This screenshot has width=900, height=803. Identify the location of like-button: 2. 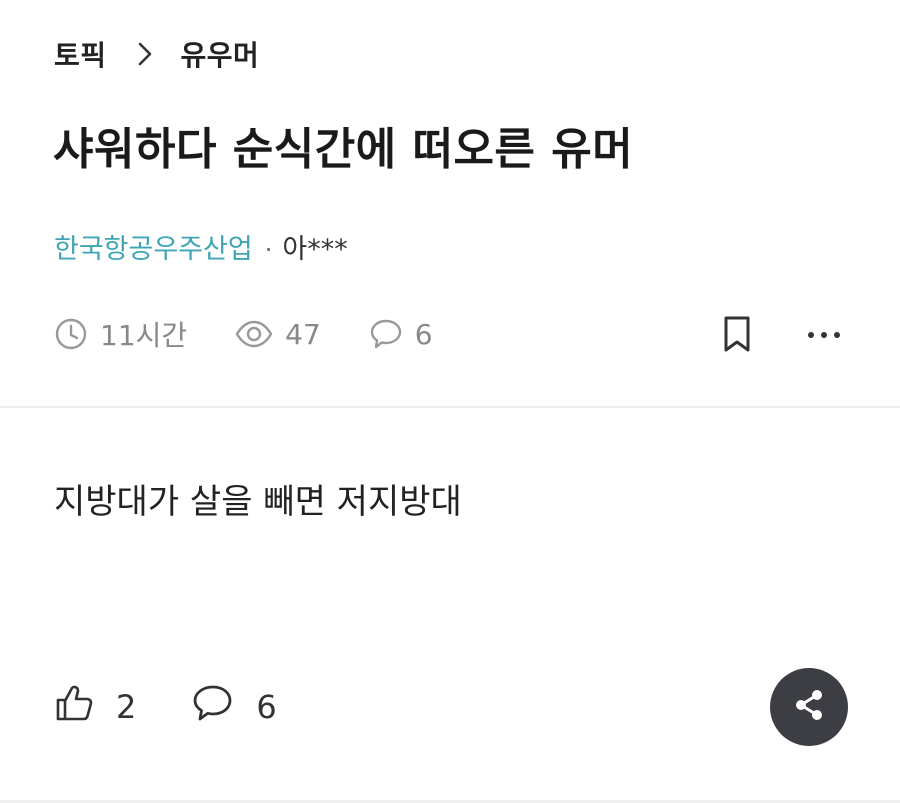
(95, 707).